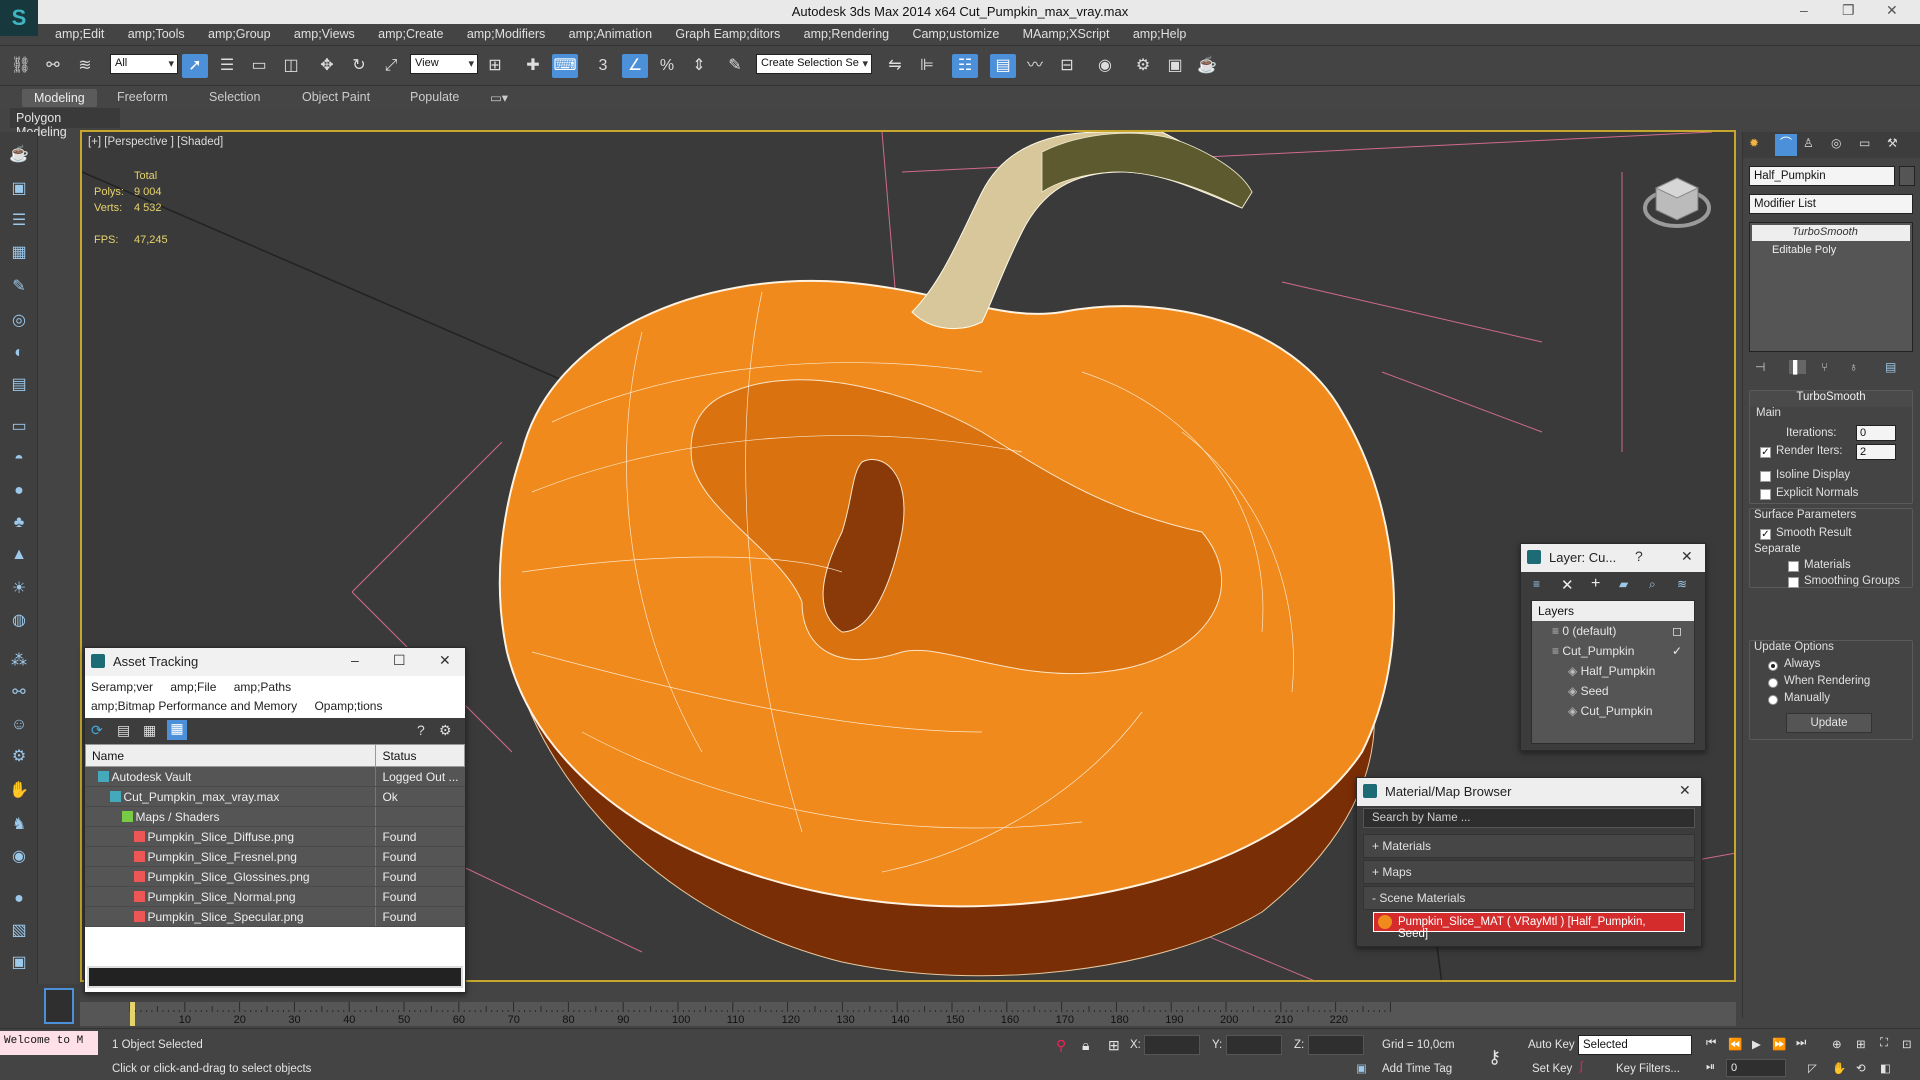 Image resolution: width=1920 pixels, height=1080 pixels. Describe the element at coordinates (1876, 452) in the screenshot. I see `render-iters-spinner: 2` at that location.